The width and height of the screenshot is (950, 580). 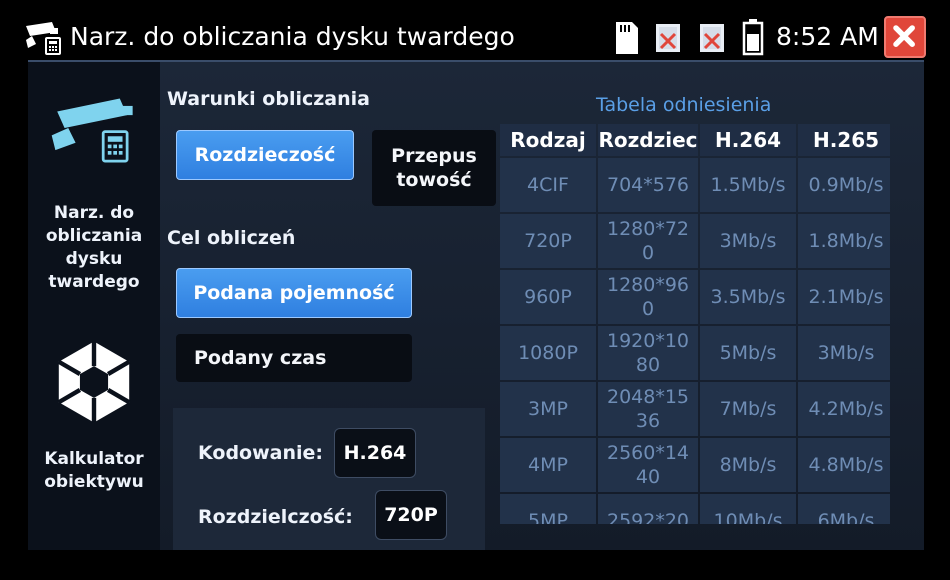 What do you see at coordinates (844, 509) in the screenshot?
I see `table-cell: 6Mb/s` at bounding box center [844, 509].